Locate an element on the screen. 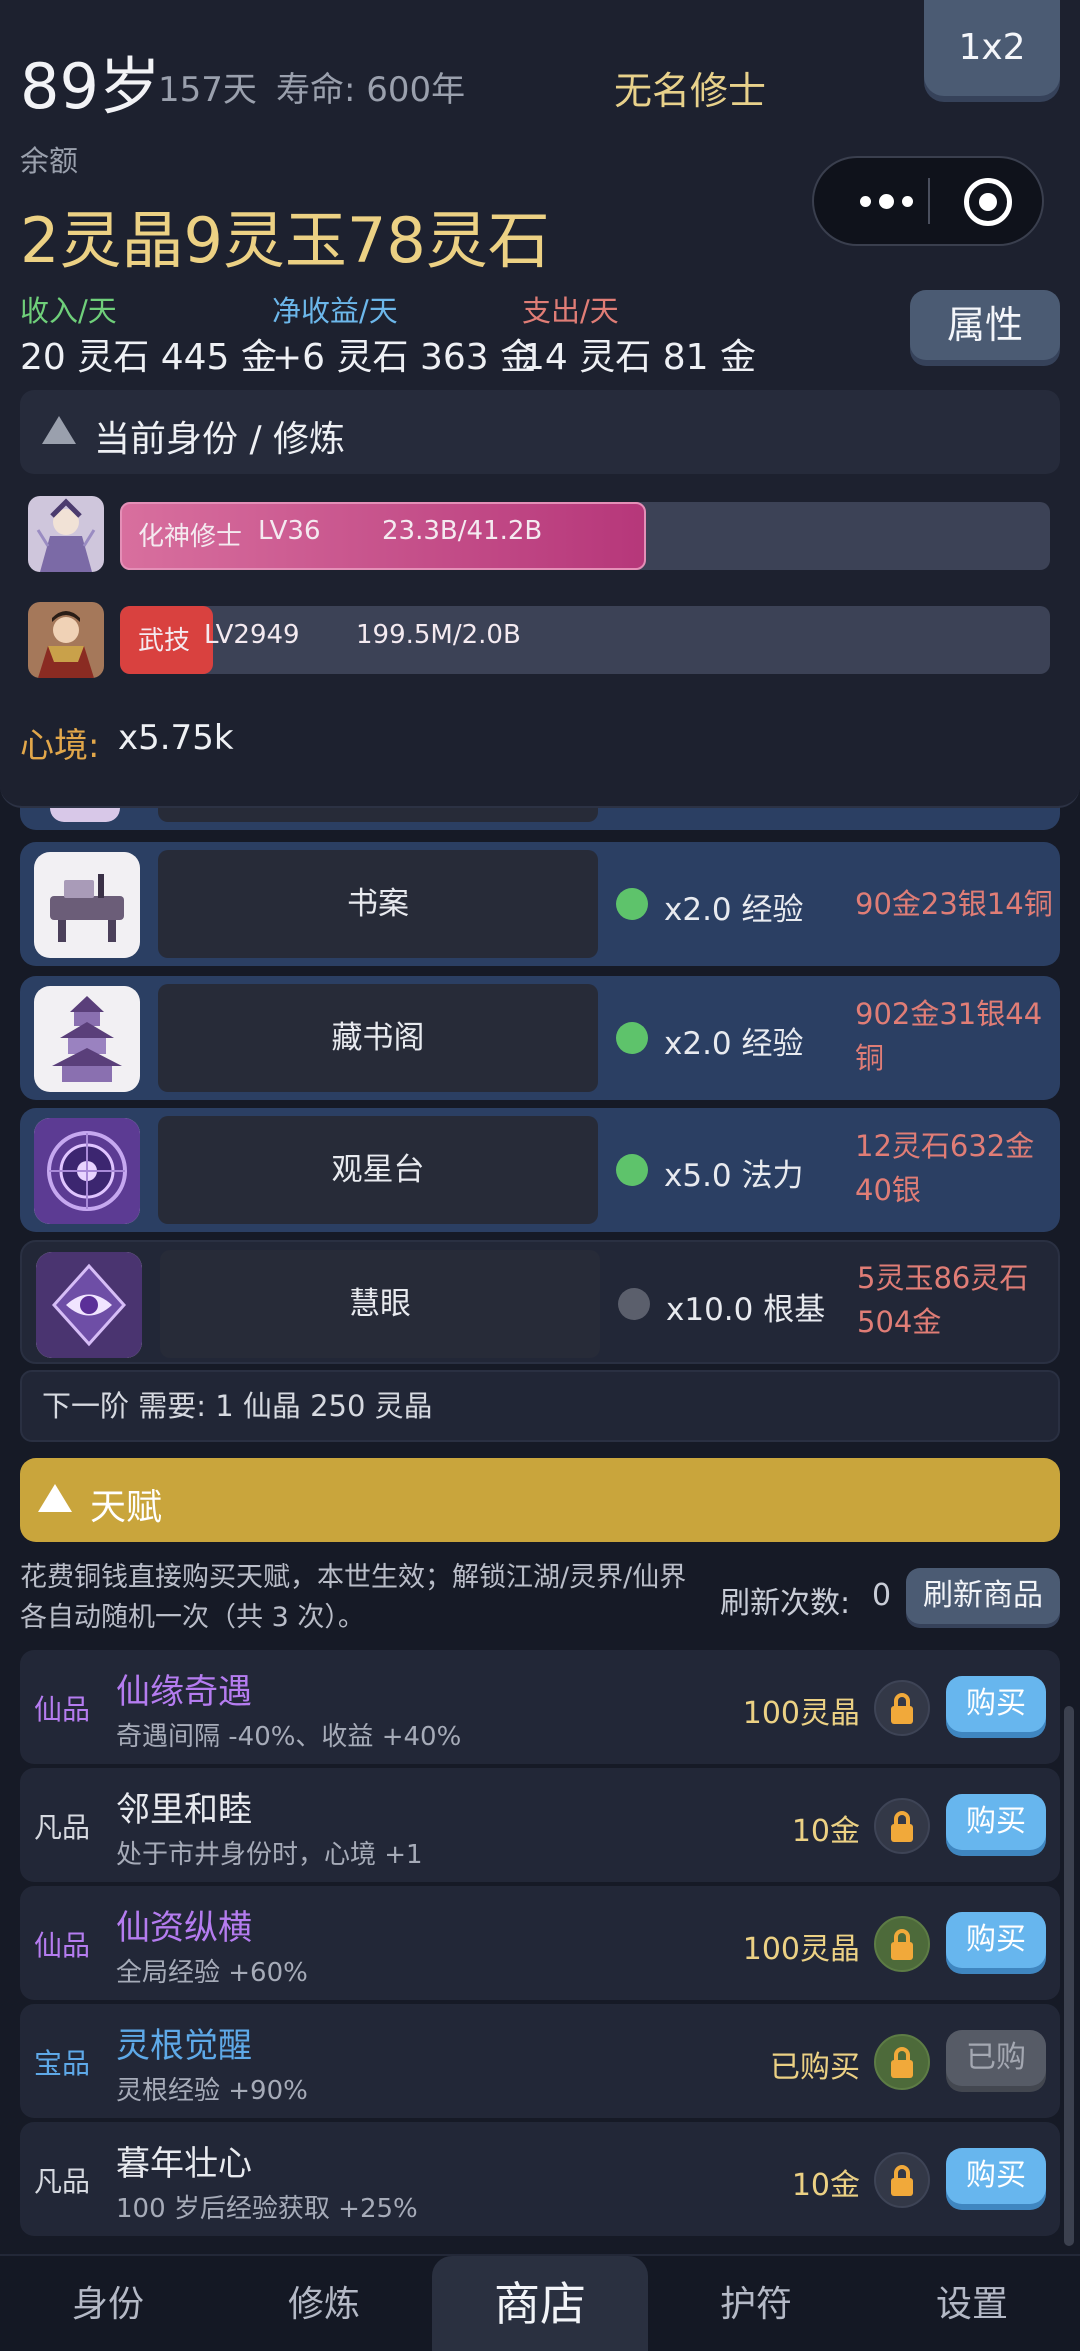 The width and height of the screenshot is (1080, 2351). talent-grade: 凡品 is located at coordinates (62, 1827).